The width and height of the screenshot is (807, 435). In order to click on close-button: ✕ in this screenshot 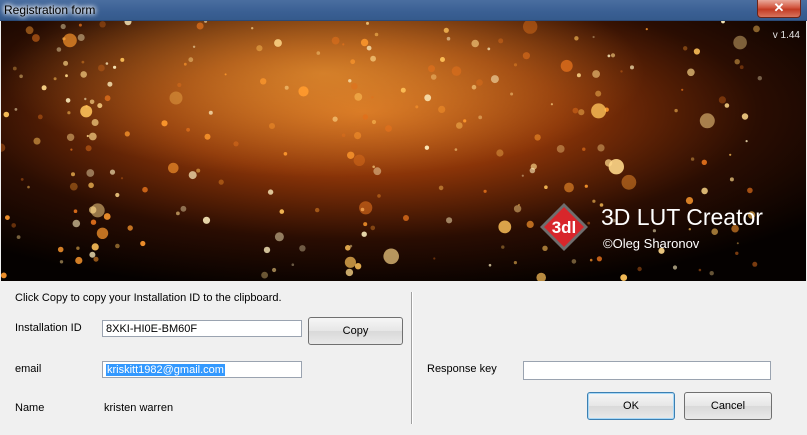, I will do `click(779, 9)`.